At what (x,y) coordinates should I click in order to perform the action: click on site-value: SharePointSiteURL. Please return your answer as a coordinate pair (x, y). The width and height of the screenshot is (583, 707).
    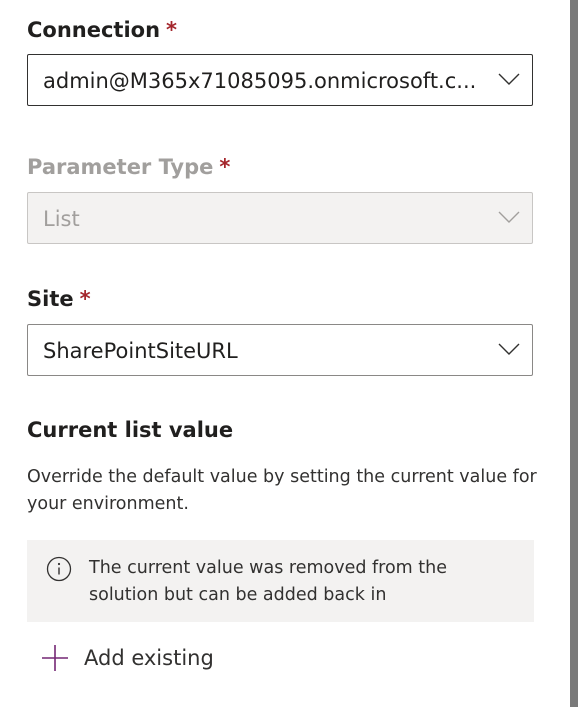
    Looking at the image, I should click on (140, 351).